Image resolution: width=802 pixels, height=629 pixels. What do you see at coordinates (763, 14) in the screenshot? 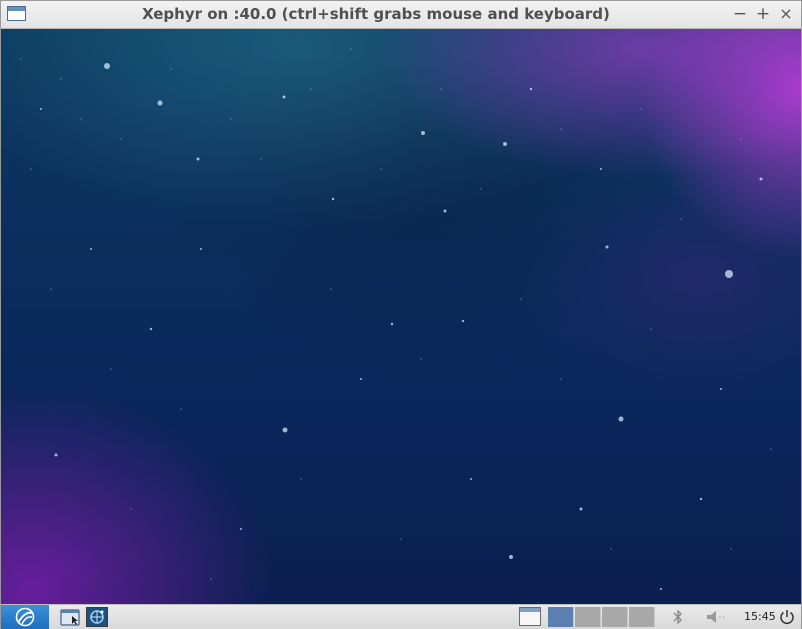
I see `maximize-button: +` at bounding box center [763, 14].